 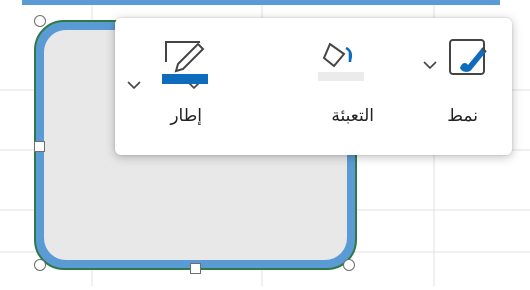 What do you see at coordinates (261, 2) in the screenshot?
I see `shape-top-edge` at bounding box center [261, 2].